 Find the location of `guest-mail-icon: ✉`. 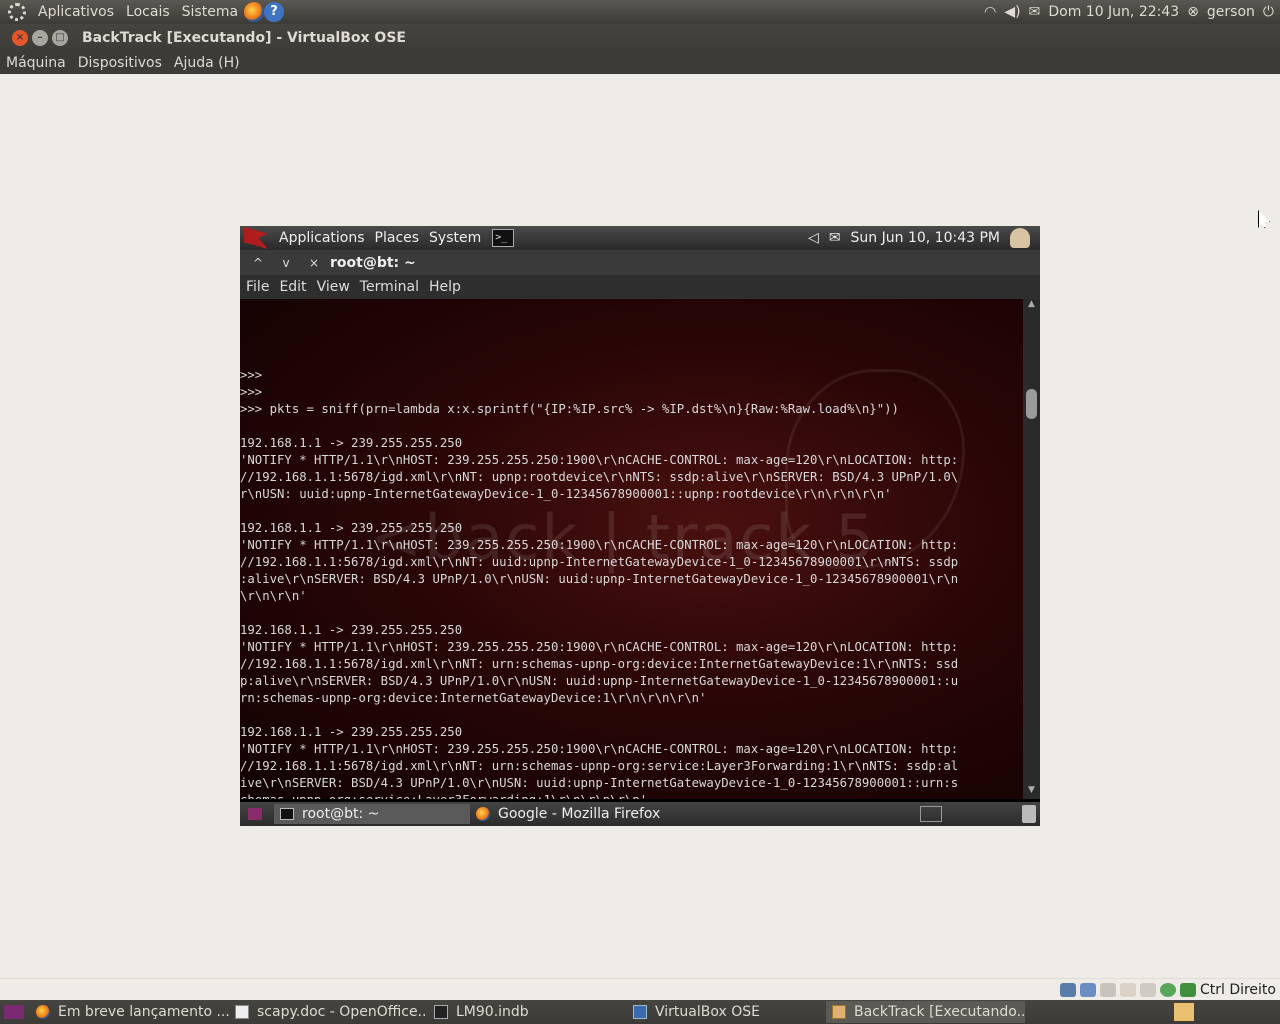

guest-mail-icon: ✉ is located at coordinates (835, 238).